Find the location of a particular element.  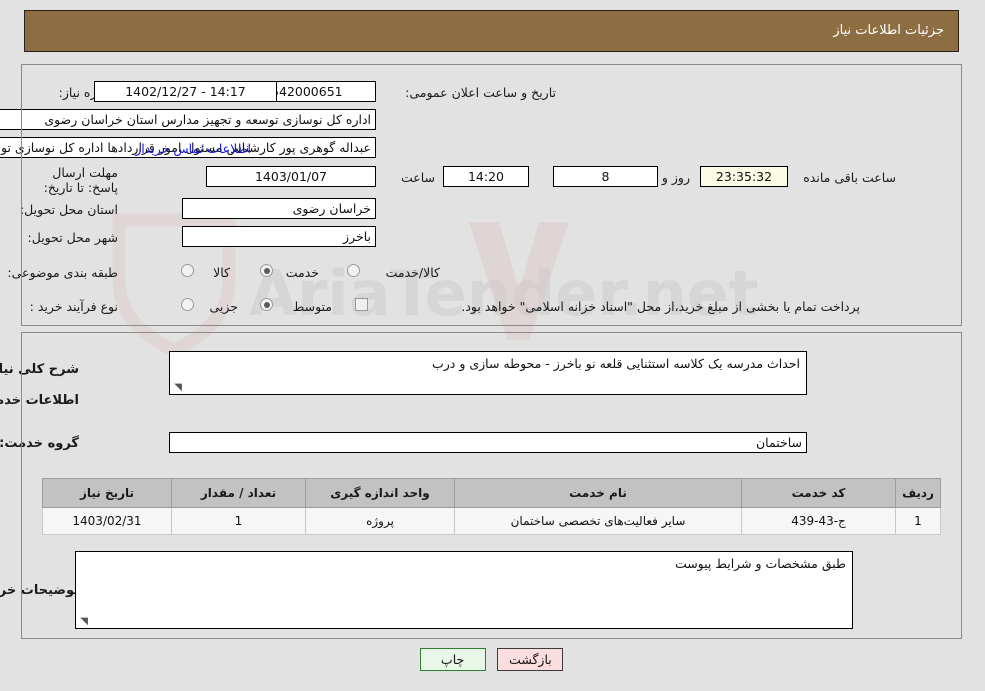

th-row: ردیف is located at coordinates (919, 493).